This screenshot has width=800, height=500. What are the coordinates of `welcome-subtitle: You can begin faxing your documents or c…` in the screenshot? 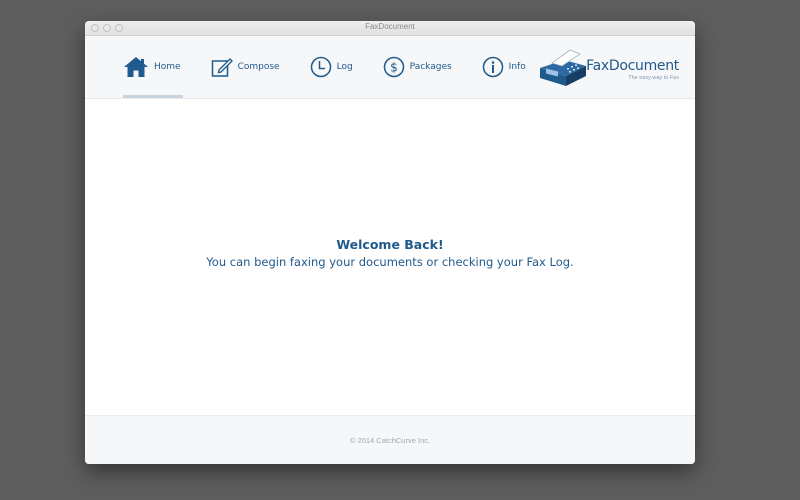 It's located at (390, 262).